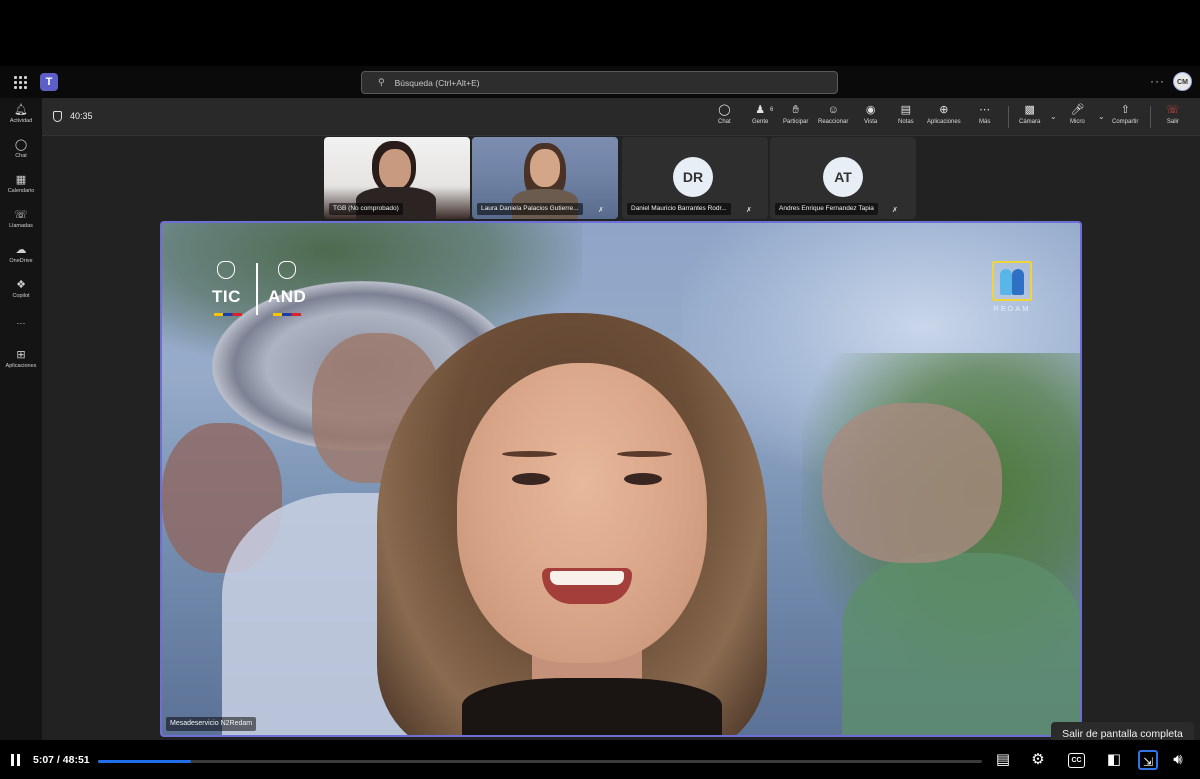 The width and height of the screenshot is (1200, 779). What do you see at coordinates (144, 761) in the screenshot?
I see `progress-fill` at bounding box center [144, 761].